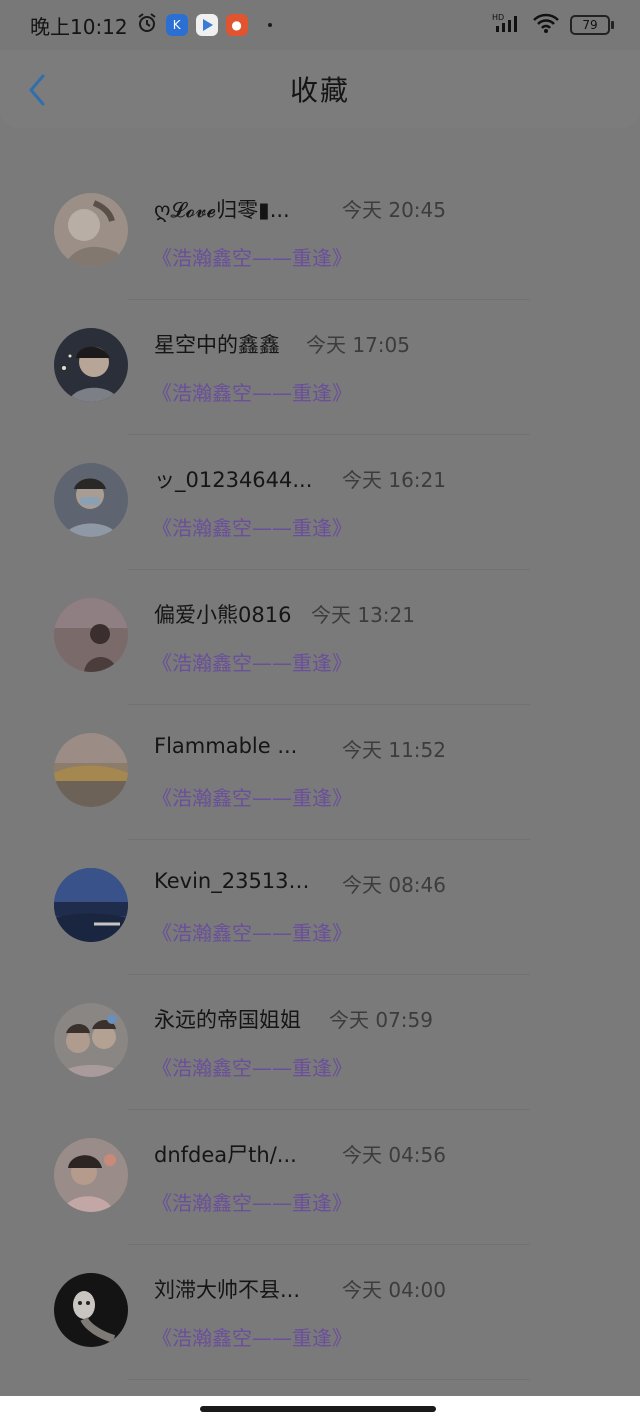  What do you see at coordinates (227, 1020) in the screenshot?
I see `user-name: 永远的帝国姐姐` at bounding box center [227, 1020].